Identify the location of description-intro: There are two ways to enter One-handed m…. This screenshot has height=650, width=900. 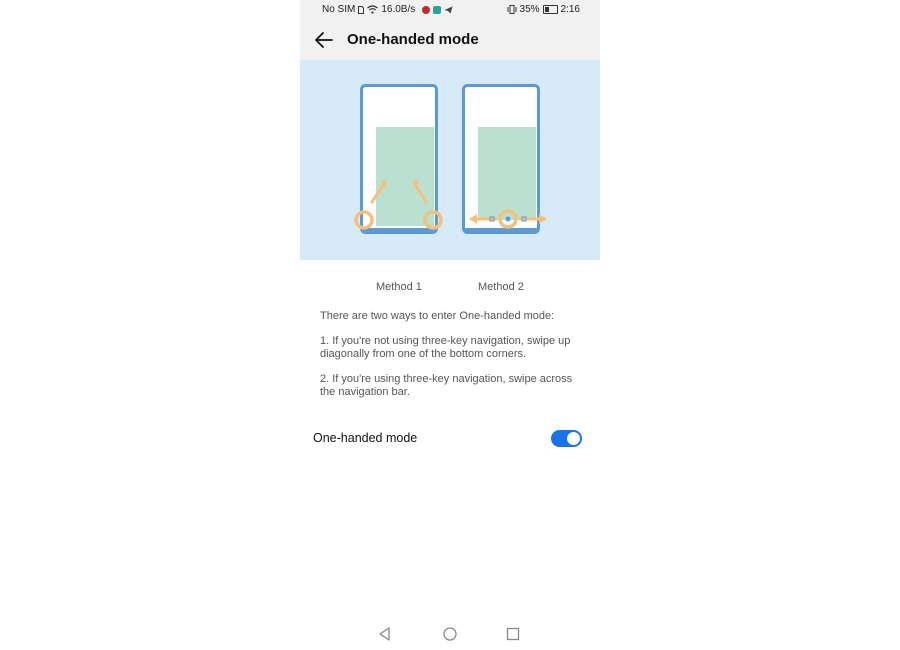
(437, 316).